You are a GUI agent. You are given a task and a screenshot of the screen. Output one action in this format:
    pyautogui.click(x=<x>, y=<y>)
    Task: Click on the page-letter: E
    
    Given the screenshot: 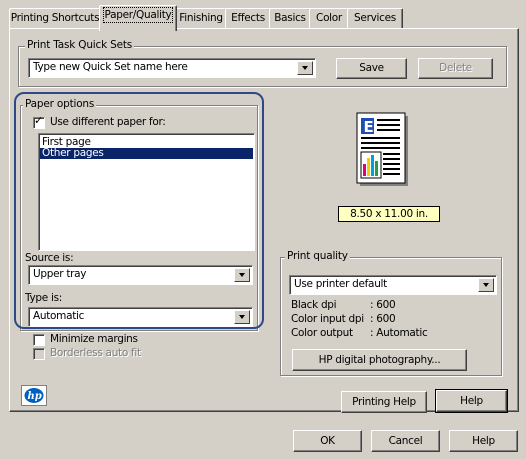 What is the action you would take?
    pyautogui.click(x=369, y=127)
    